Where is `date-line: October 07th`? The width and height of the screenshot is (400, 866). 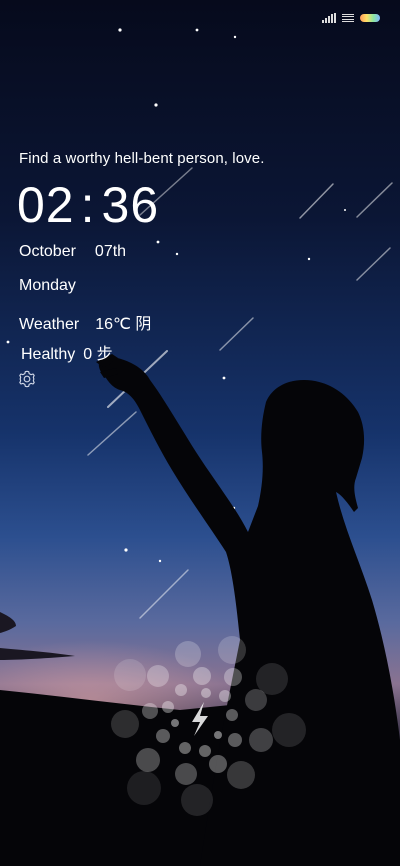 date-line: October 07th is located at coordinates (72, 252).